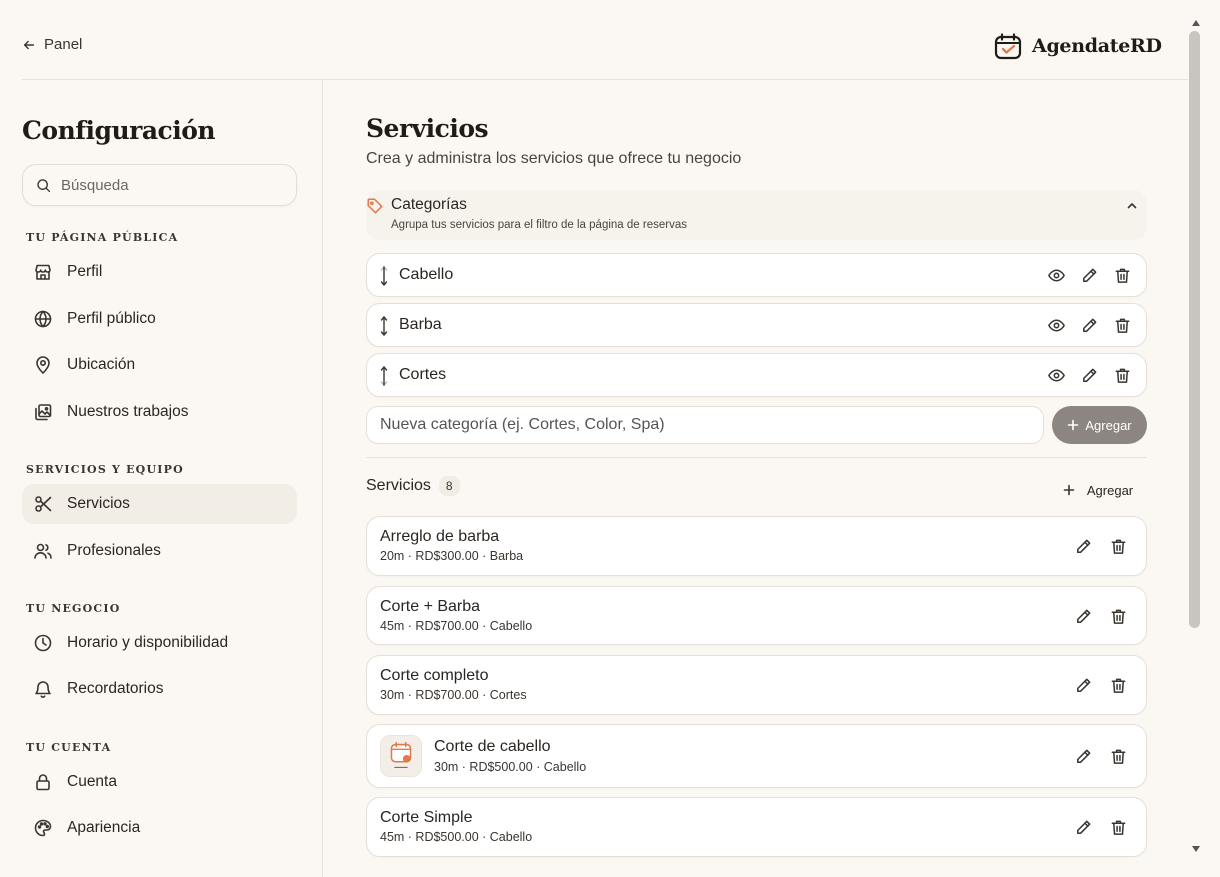 The image size is (1220, 877). I want to click on sidebar-item-label: Nuestros trabajos, so click(128, 411).